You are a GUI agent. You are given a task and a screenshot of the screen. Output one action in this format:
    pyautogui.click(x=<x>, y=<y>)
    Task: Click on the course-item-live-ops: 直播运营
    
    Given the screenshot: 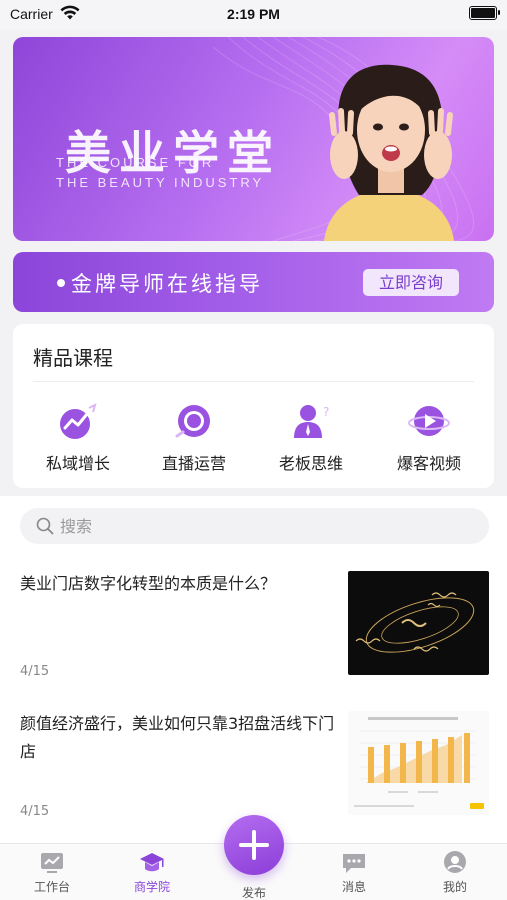 What is the action you would take?
    pyautogui.click(x=194, y=437)
    